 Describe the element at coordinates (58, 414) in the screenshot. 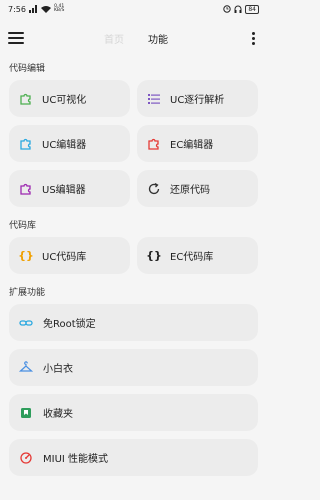

I see `row-label: 收藏夹` at that location.